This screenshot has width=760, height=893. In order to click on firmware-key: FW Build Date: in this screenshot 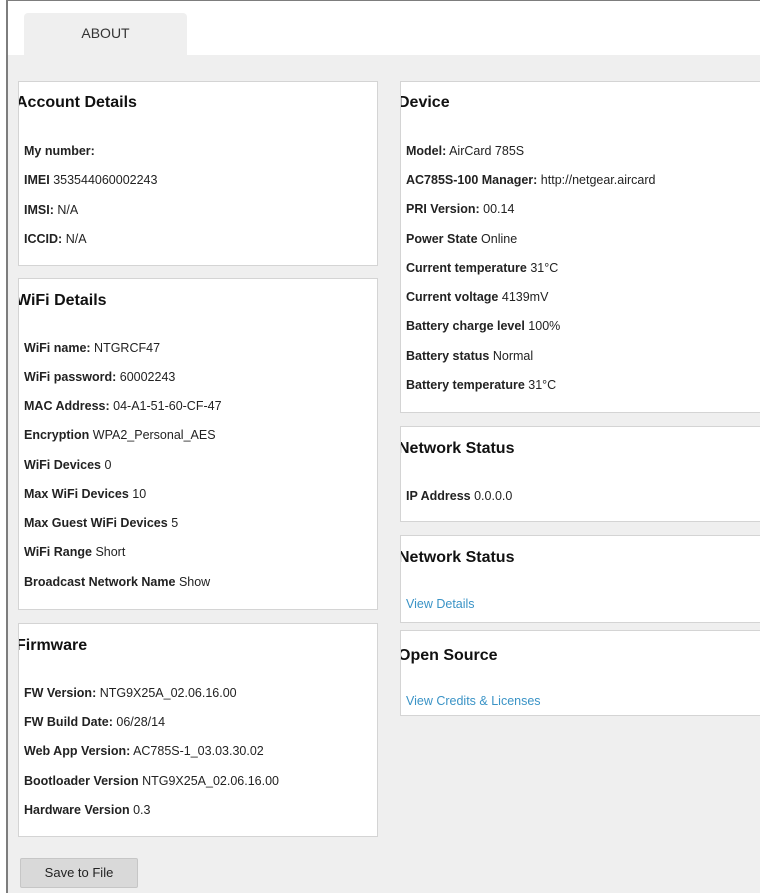, I will do `click(68, 722)`.